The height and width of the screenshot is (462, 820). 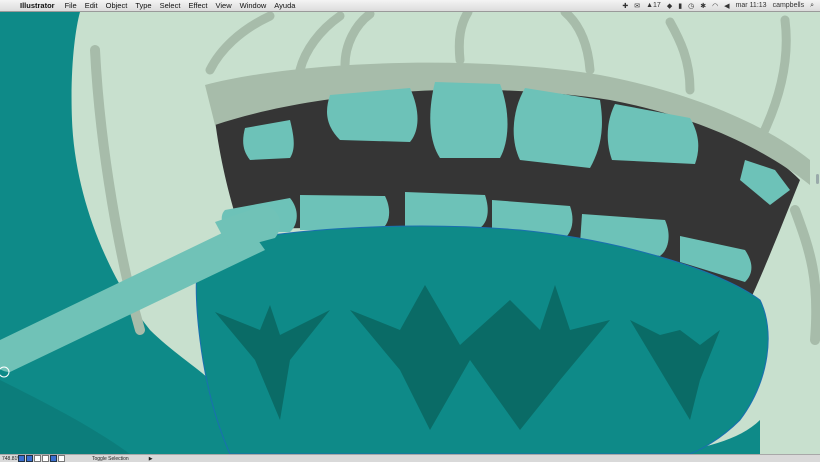 I want to click on user-name: campbells, so click(x=789, y=5).